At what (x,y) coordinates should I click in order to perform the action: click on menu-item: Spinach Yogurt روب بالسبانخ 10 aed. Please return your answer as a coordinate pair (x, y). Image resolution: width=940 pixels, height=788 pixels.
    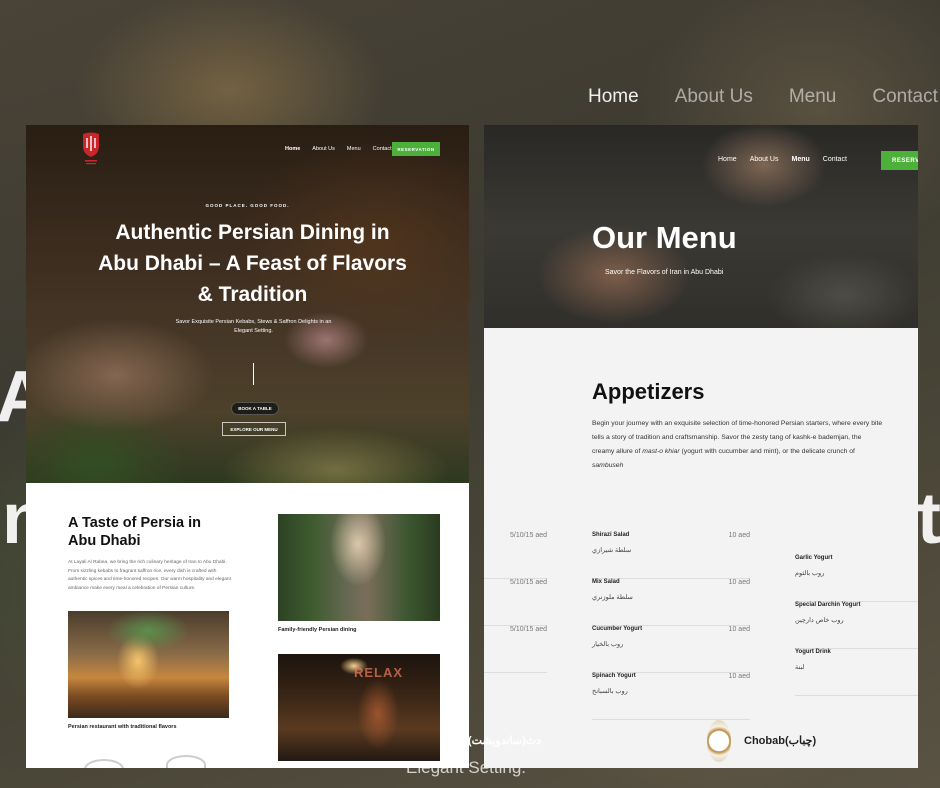
    Looking at the image, I should click on (671, 696).